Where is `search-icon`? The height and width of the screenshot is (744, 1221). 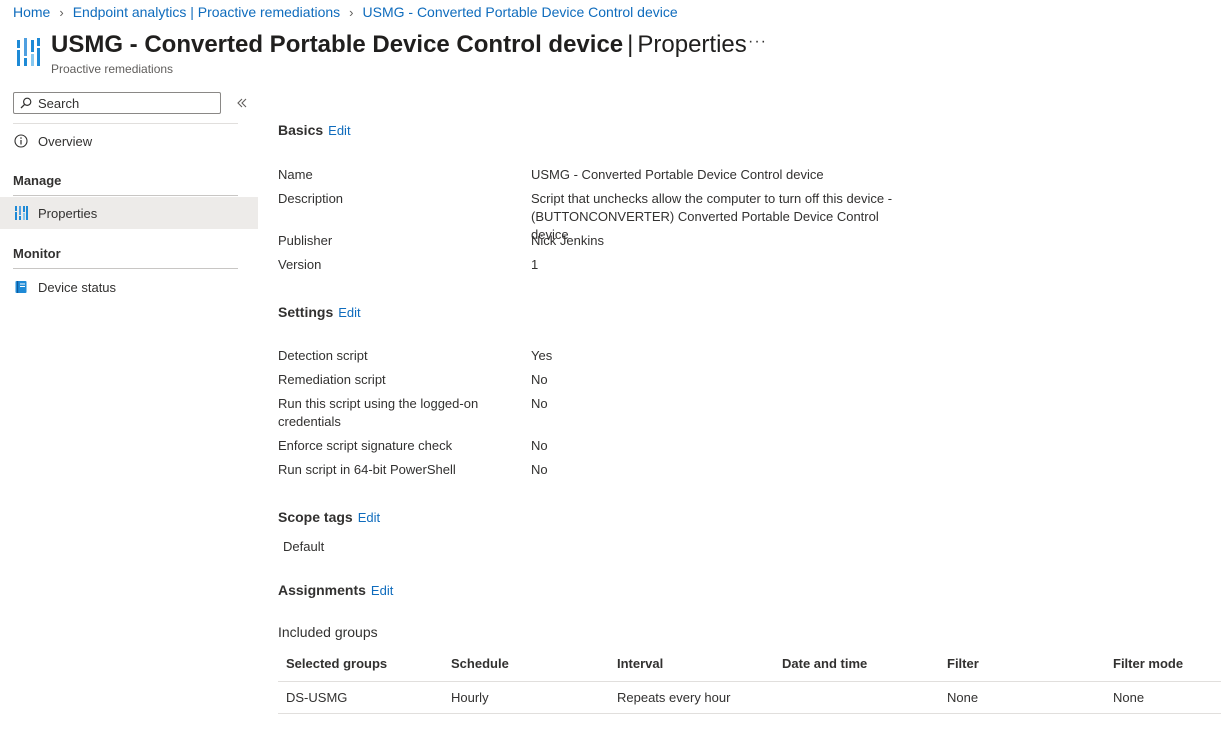 search-icon is located at coordinates (26, 103).